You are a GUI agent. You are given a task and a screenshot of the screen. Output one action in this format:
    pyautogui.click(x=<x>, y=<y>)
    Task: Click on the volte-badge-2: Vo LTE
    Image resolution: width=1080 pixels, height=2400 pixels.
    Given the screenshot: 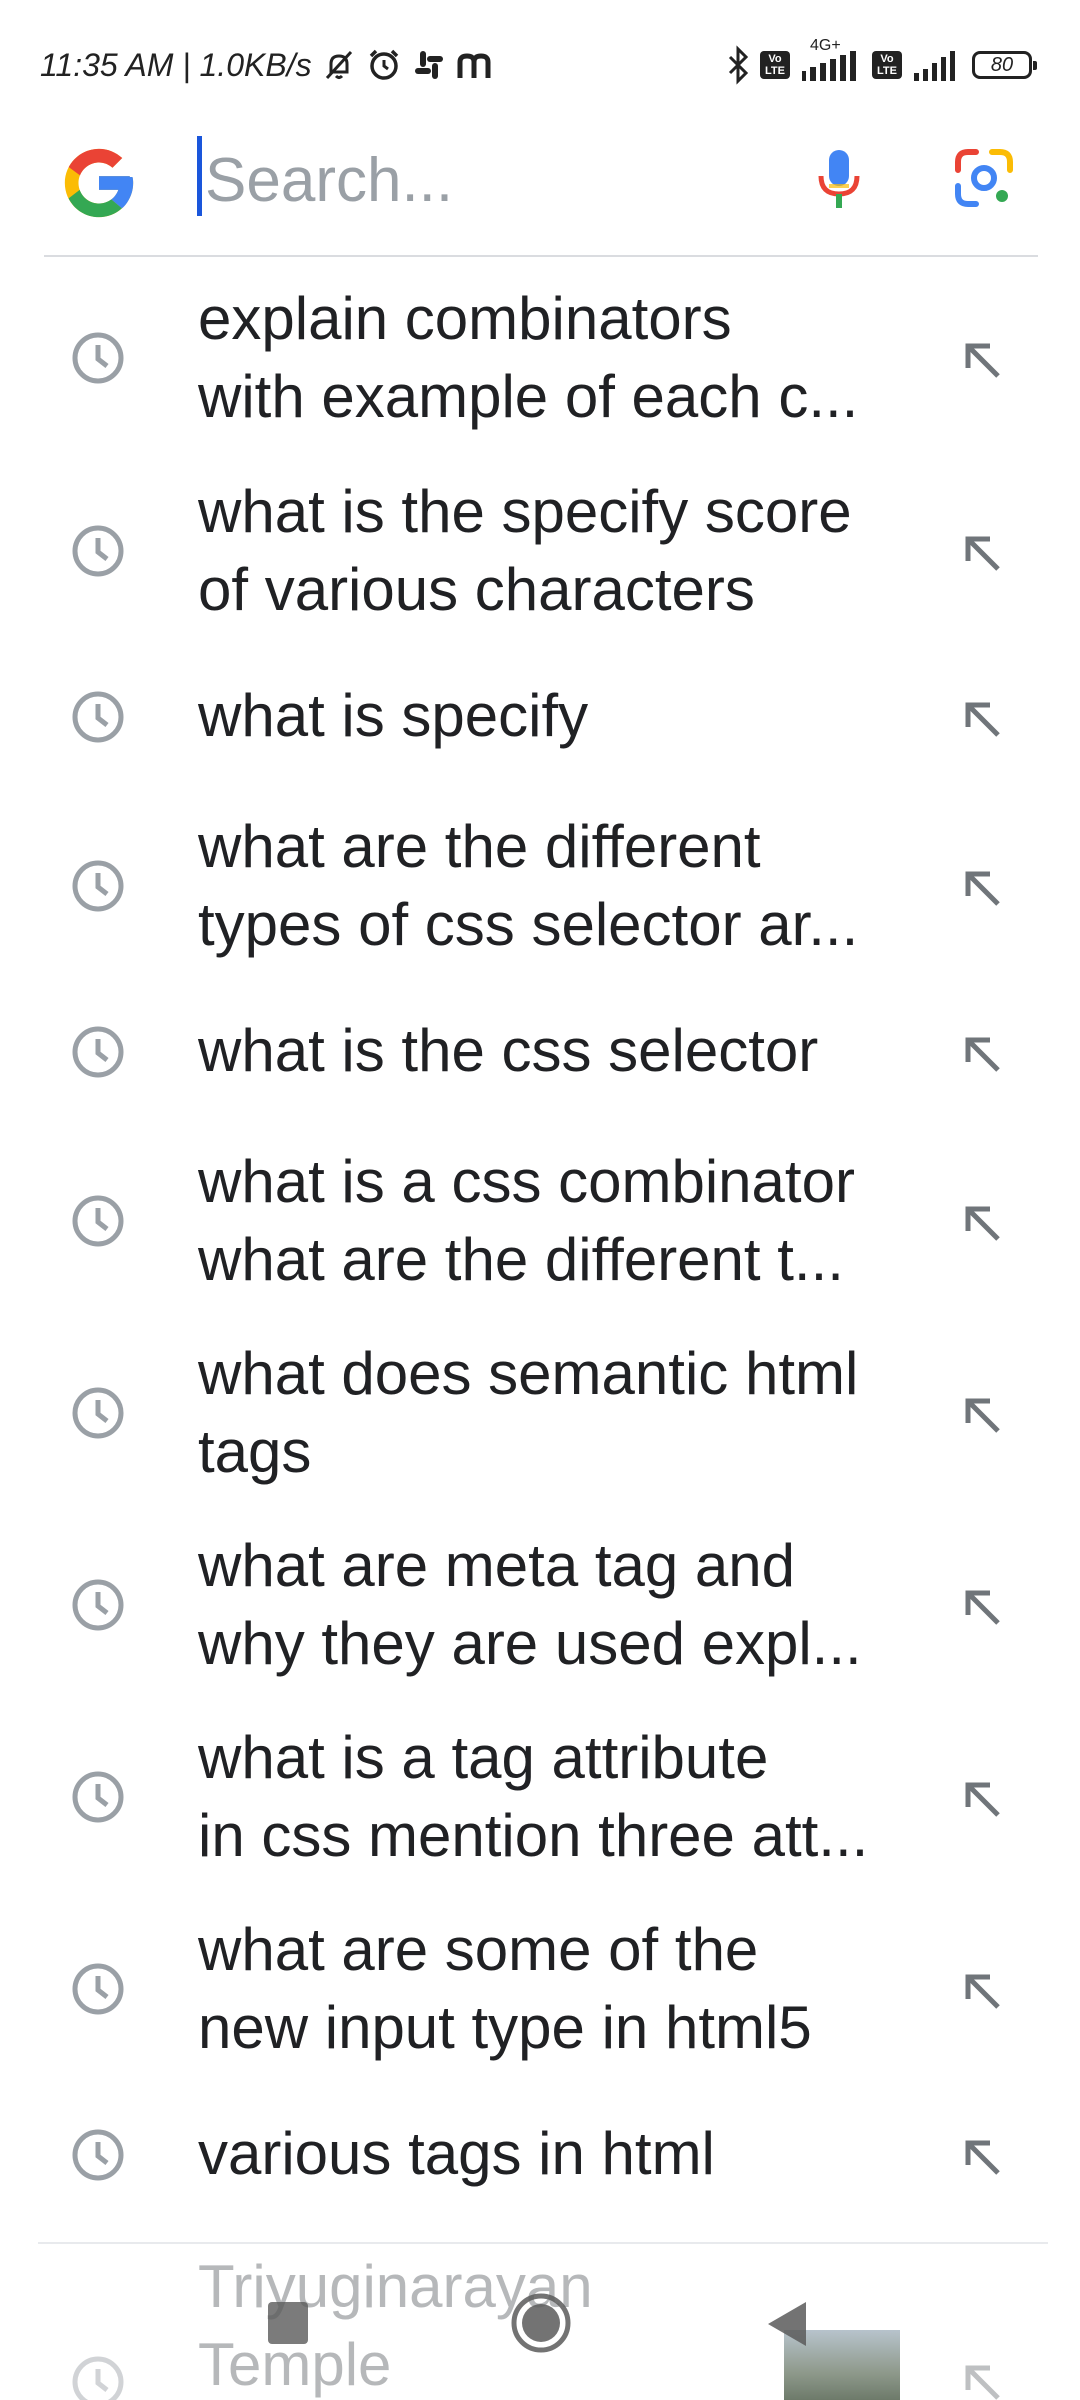 What is the action you would take?
    pyautogui.click(x=887, y=65)
    